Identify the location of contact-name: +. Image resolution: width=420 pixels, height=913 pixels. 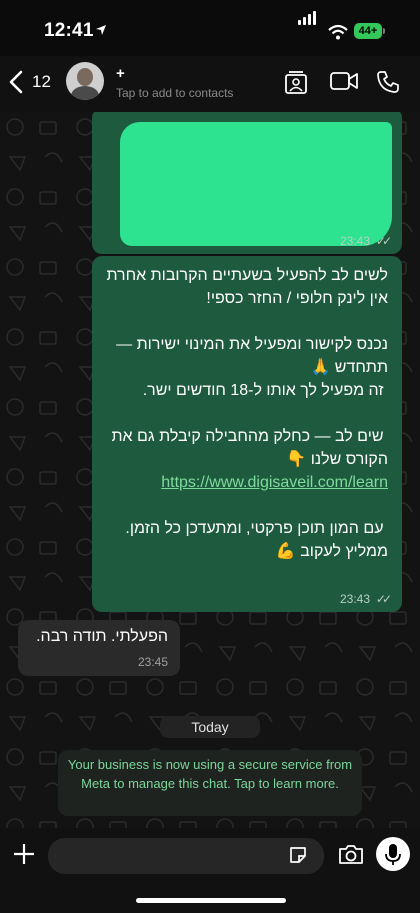
(120, 73).